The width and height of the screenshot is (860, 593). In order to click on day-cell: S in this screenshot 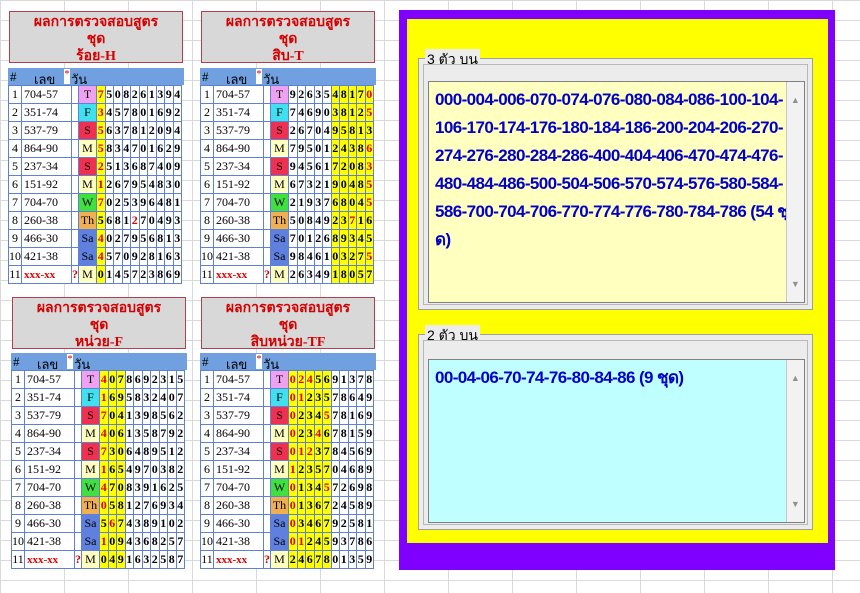, I will do `click(90, 451)`.